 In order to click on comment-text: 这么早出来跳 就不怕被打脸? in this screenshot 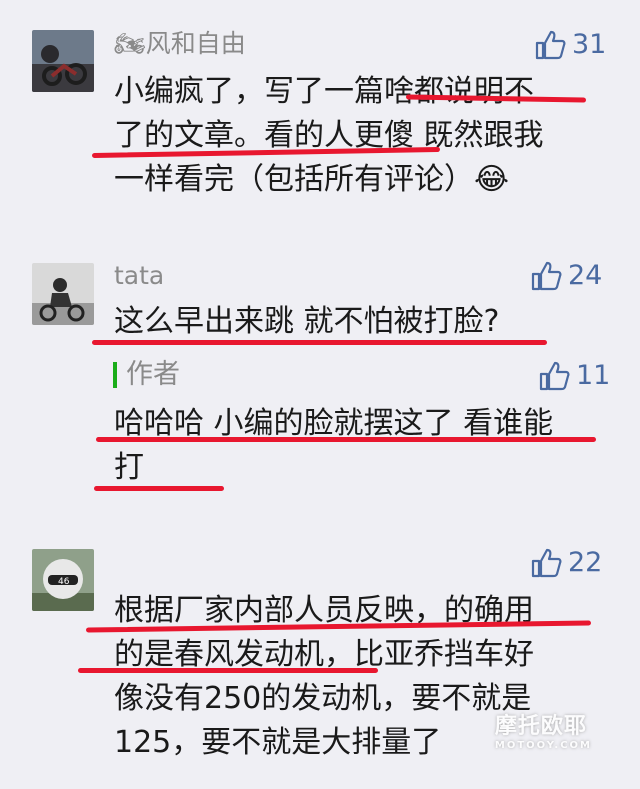, I will do `click(359, 322)`.